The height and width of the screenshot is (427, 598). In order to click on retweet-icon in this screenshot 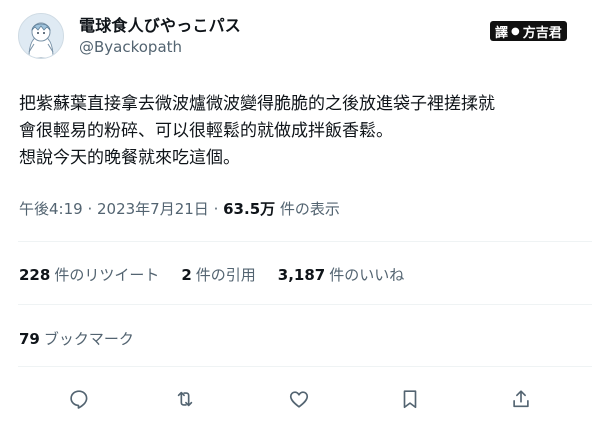, I will do `click(185, 399)`.